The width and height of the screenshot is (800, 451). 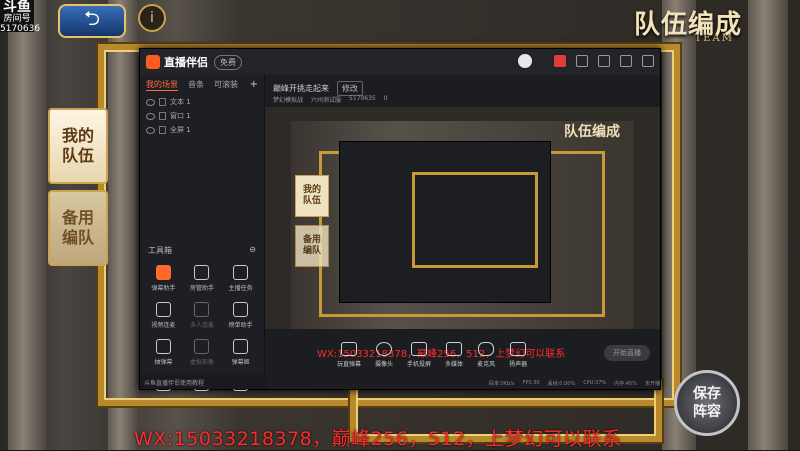 I want to click on preview-nested-frame, so click(x=475, y=220).